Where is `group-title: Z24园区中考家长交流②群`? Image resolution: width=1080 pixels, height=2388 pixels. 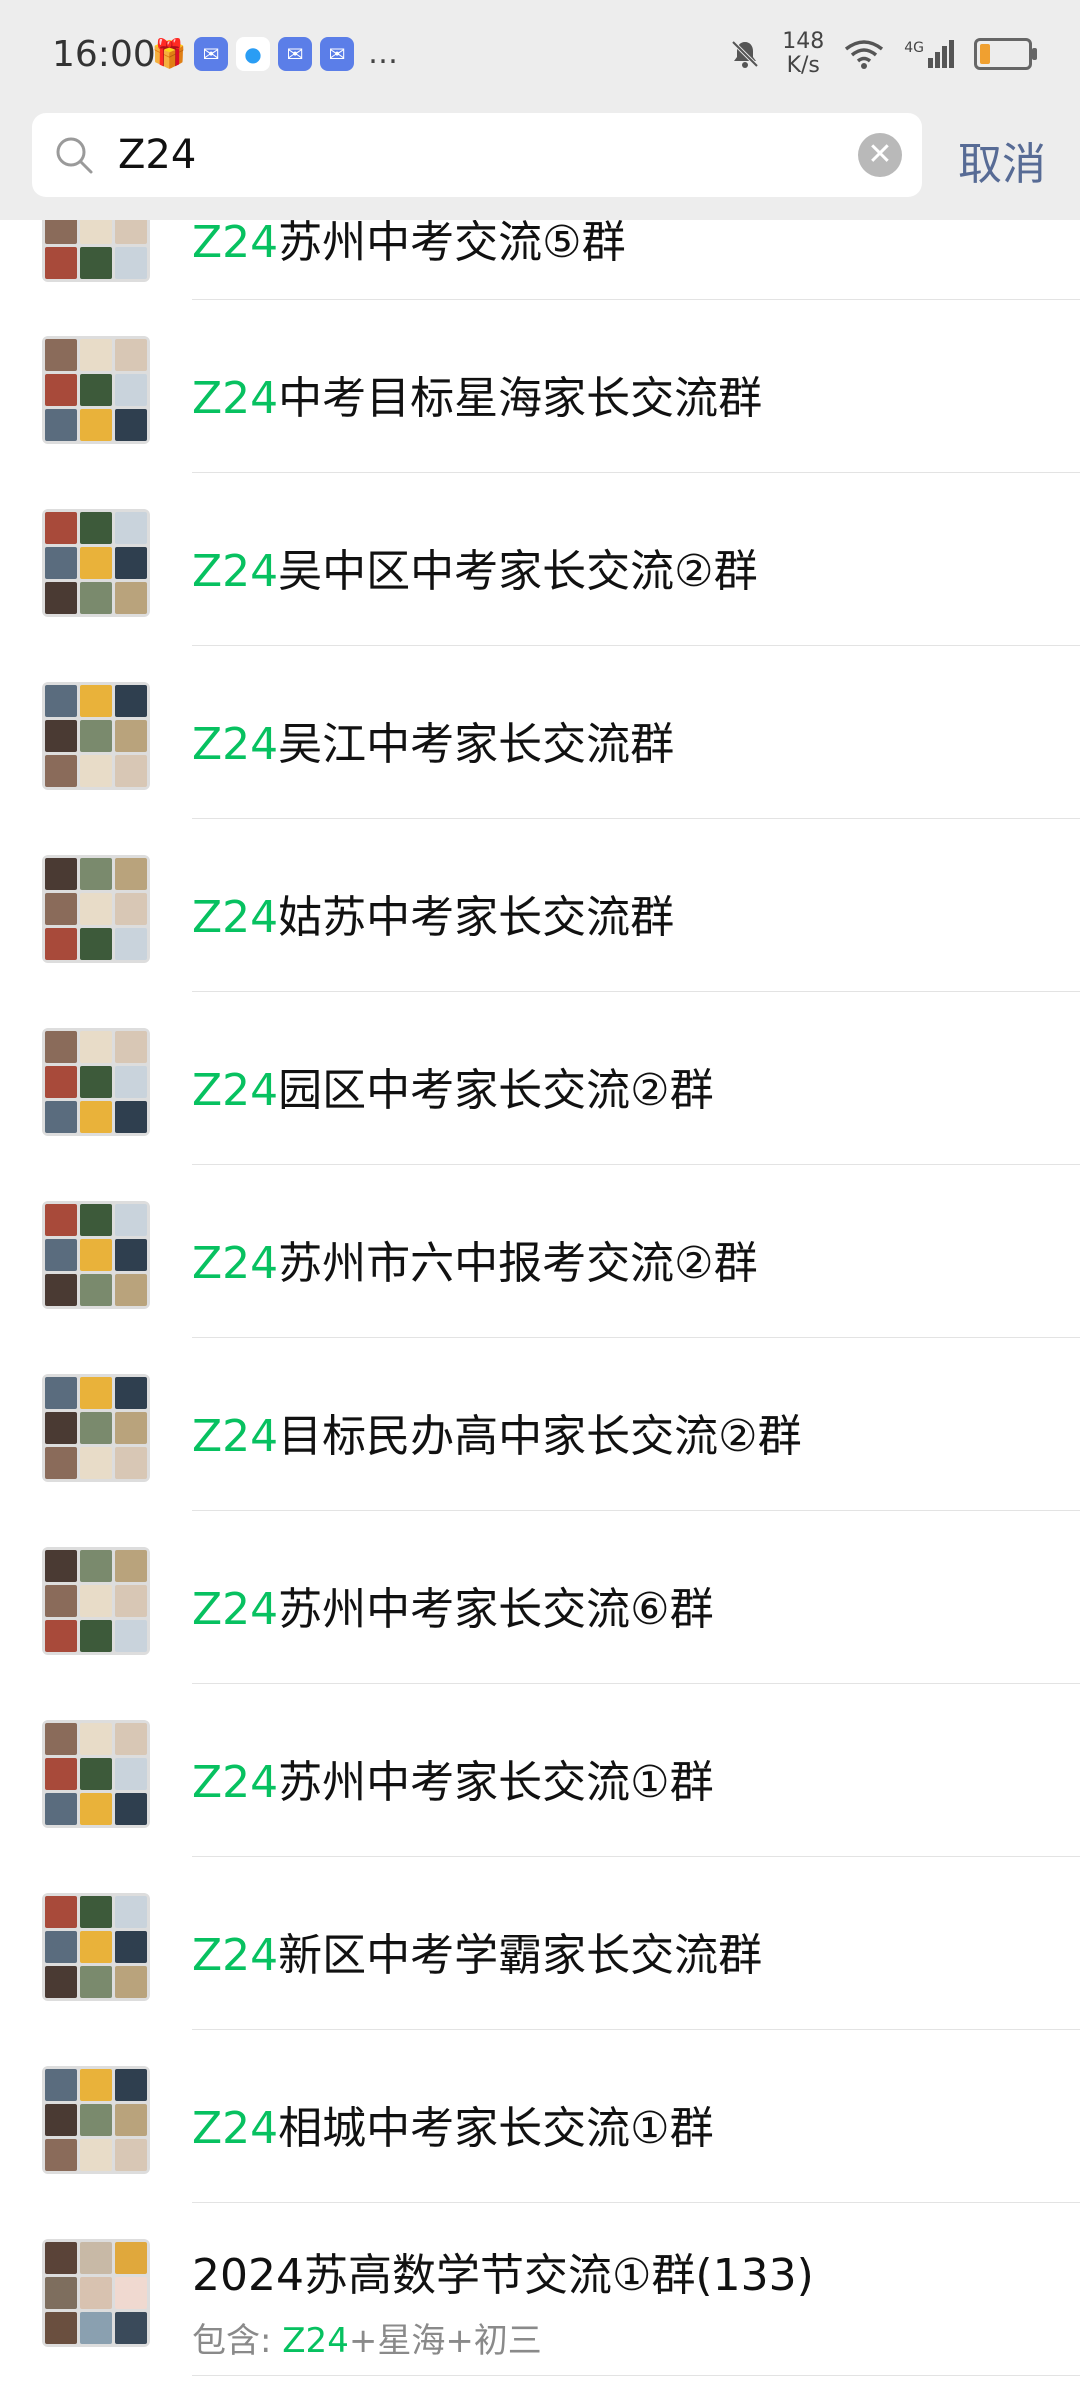 group-title: Z24园区中考家长交流②群 is located at coordinates (453, 1086).